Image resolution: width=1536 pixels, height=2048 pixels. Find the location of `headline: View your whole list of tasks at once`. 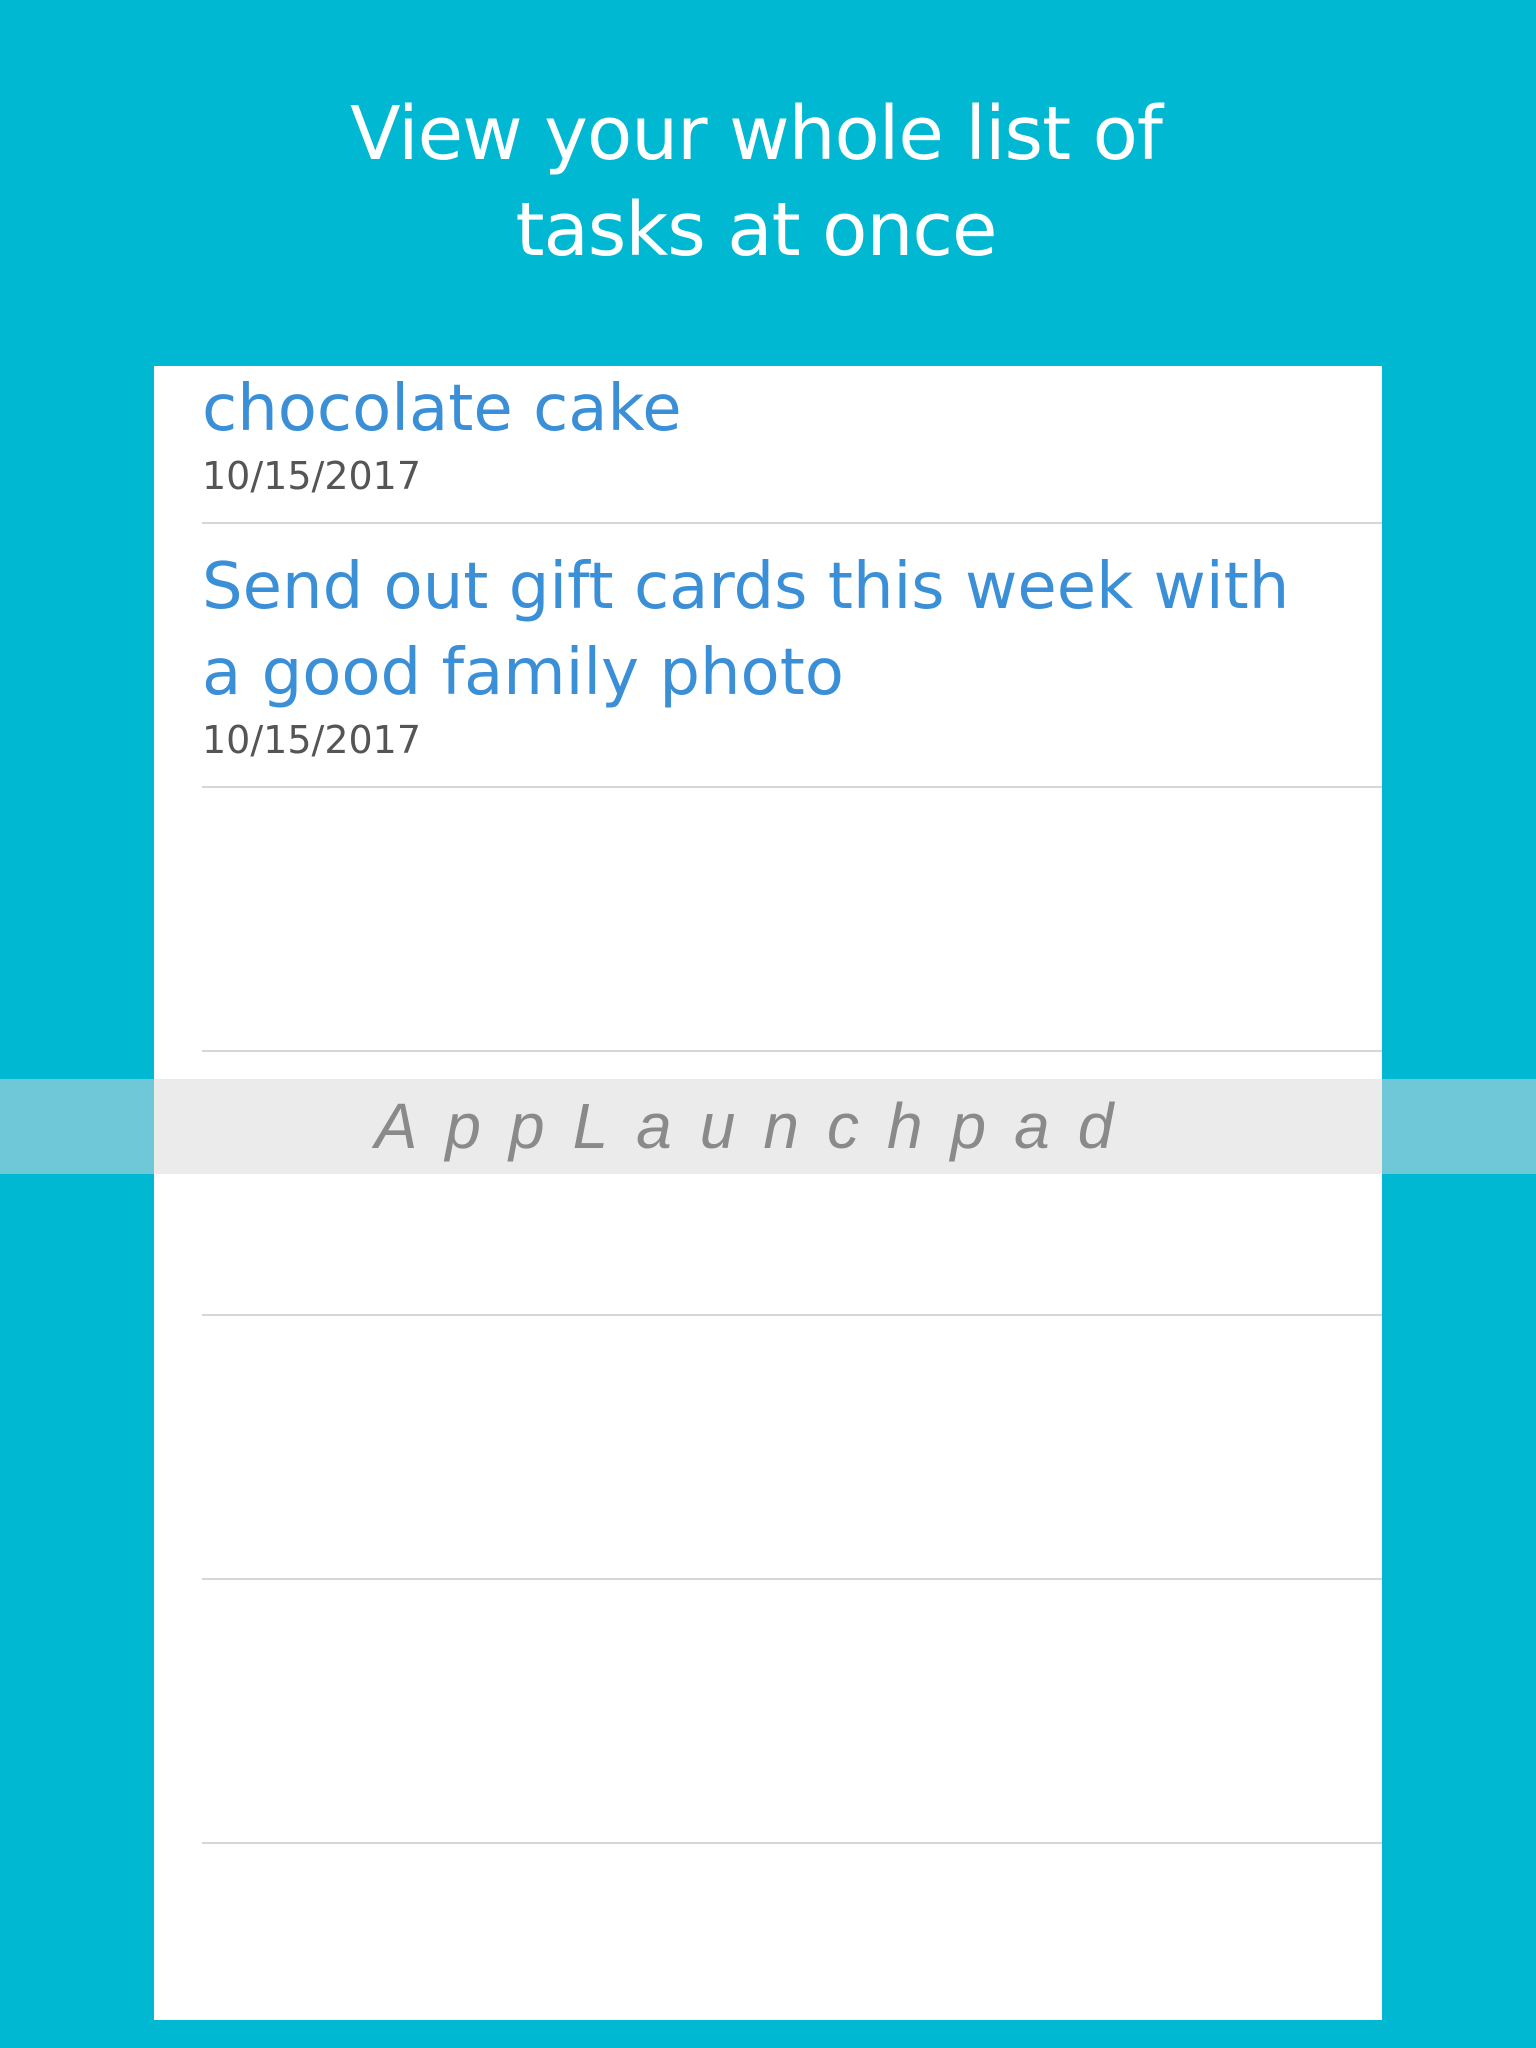

headline: View your whole list of tasks at once is located at coordinates (756, 182).